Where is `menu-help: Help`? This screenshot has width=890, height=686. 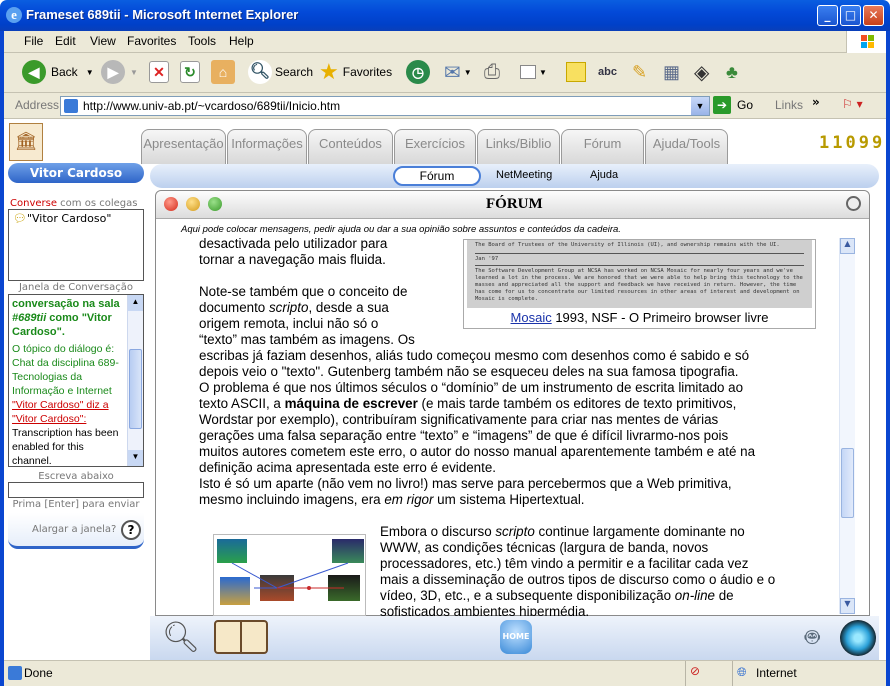 menu-help: Help is located at coordinates (241, 41).